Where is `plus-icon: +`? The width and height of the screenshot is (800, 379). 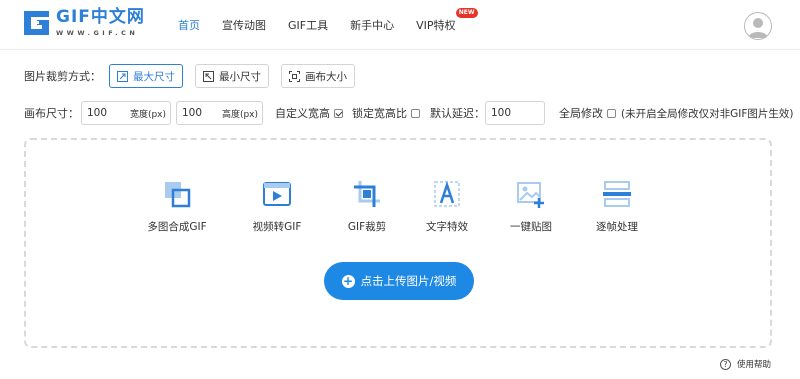 plus-icon: + is located at coordinates (348, 280).